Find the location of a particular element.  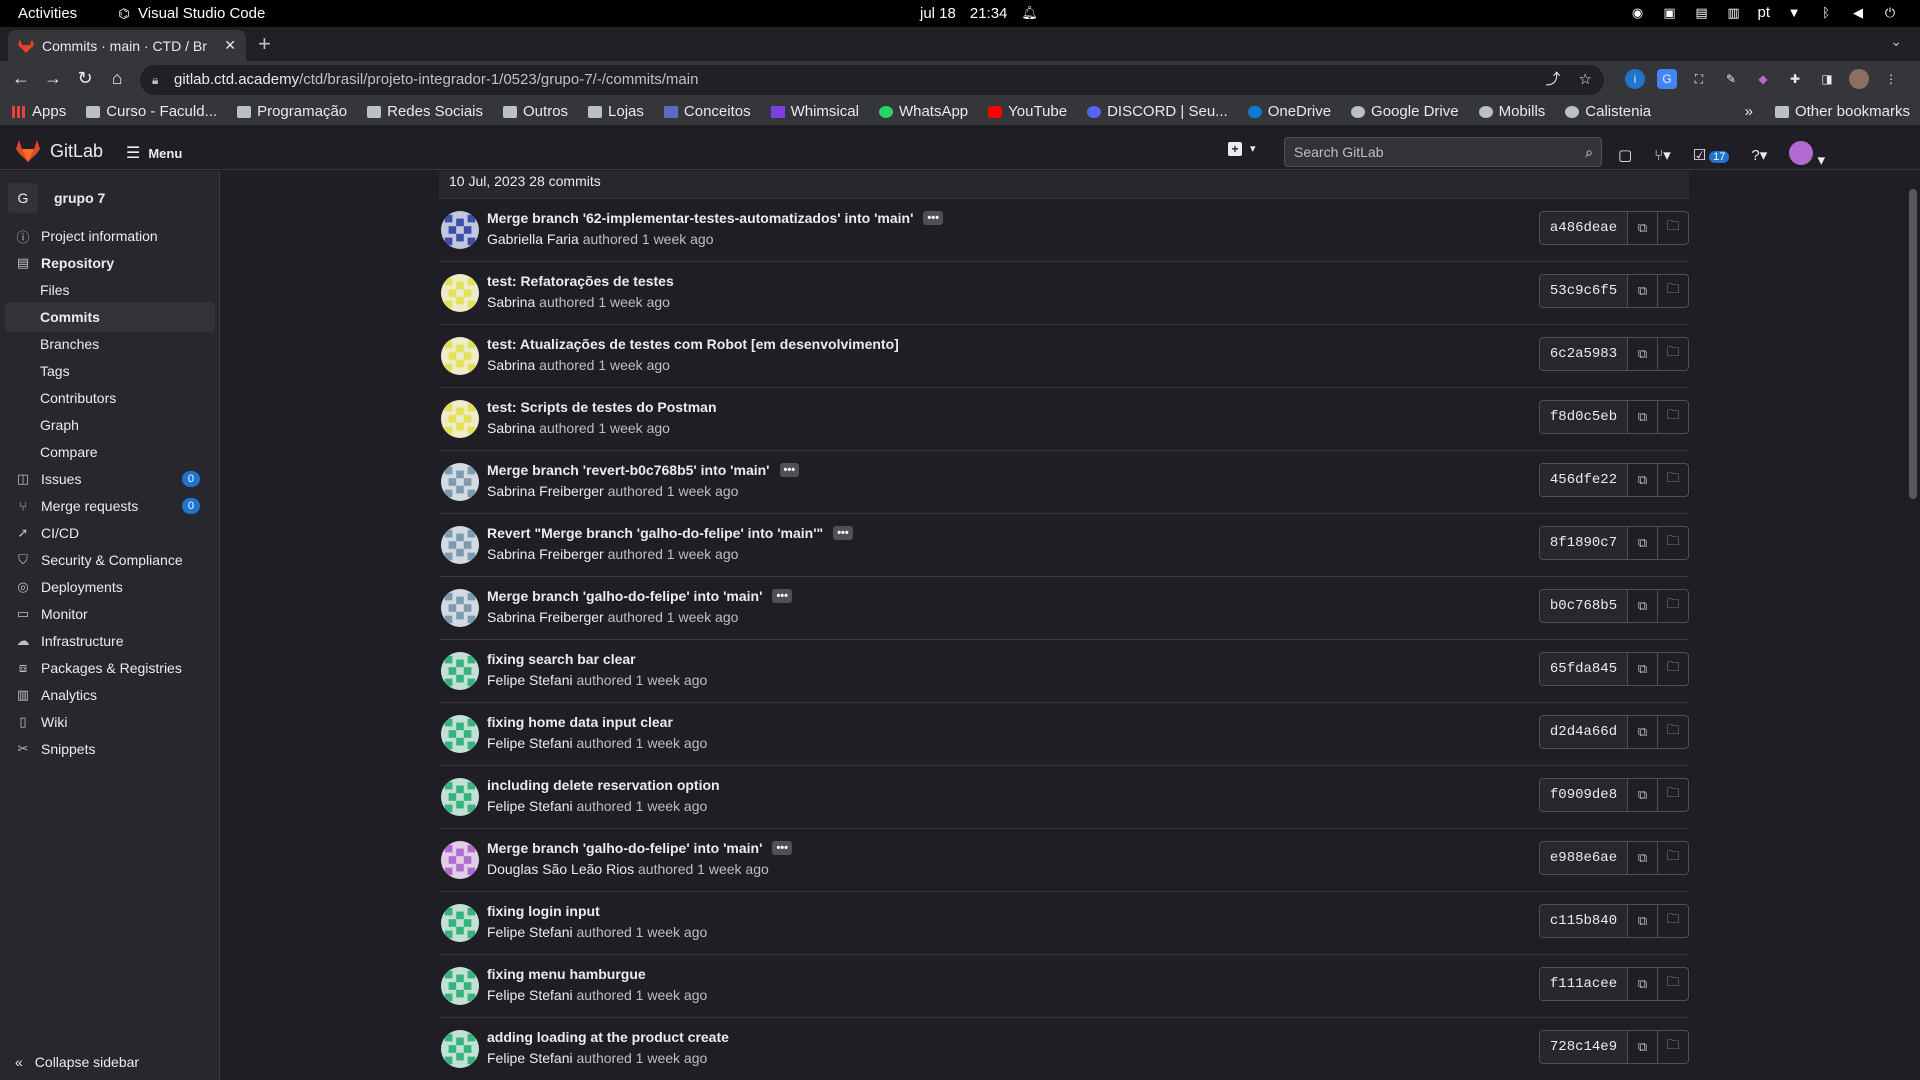

commit-sha-button: d2d4a66d is located at coordinates (1584, 732).